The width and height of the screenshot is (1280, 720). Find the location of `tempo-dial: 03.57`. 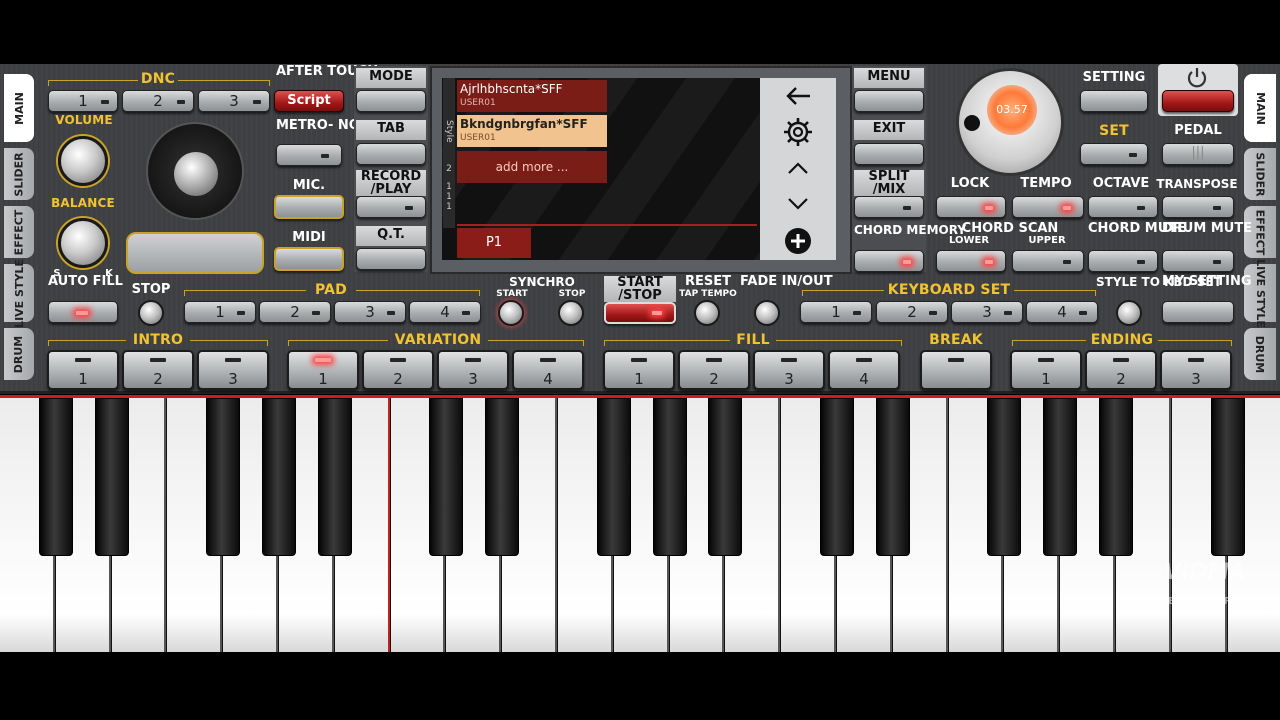

tempo-dial: 03.57 is located at coordinates (1010, 122).